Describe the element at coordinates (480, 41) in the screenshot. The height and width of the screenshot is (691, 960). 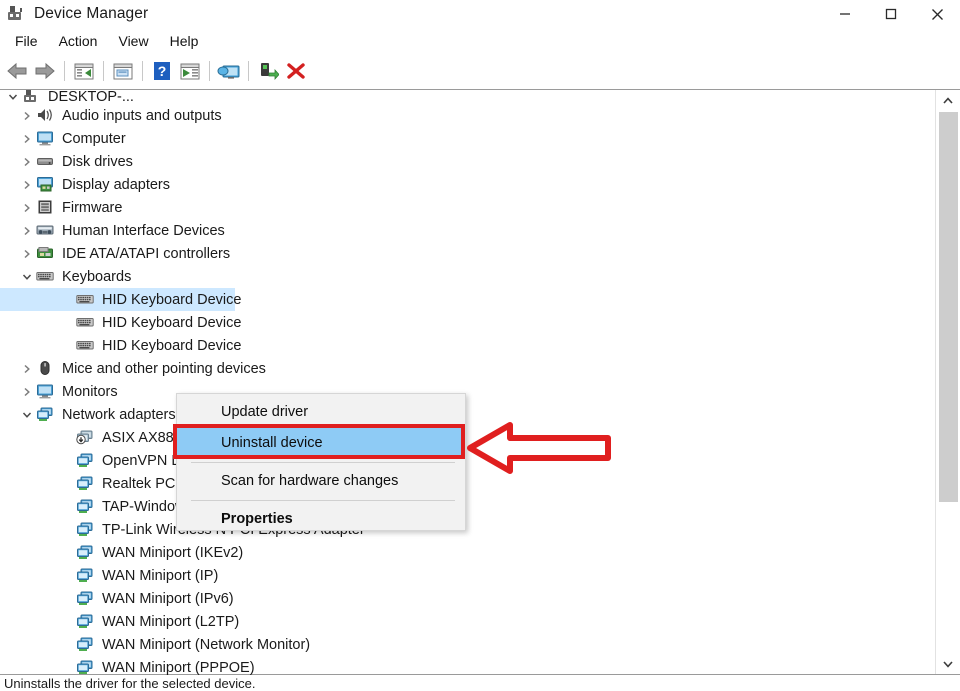
I see `menu-bar: File Action View Help` at that location.